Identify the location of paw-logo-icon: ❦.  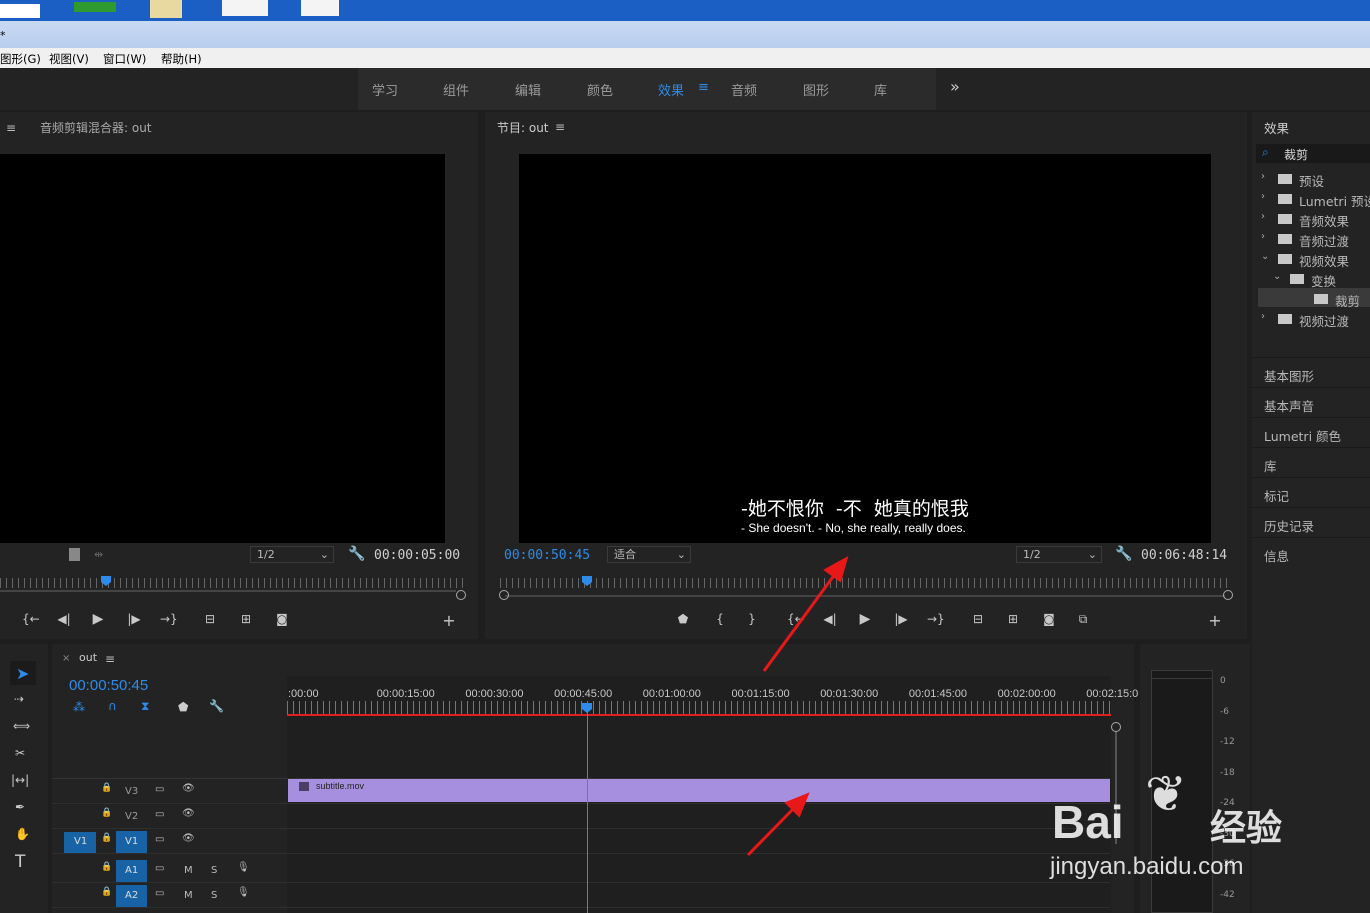
(1166, 794).